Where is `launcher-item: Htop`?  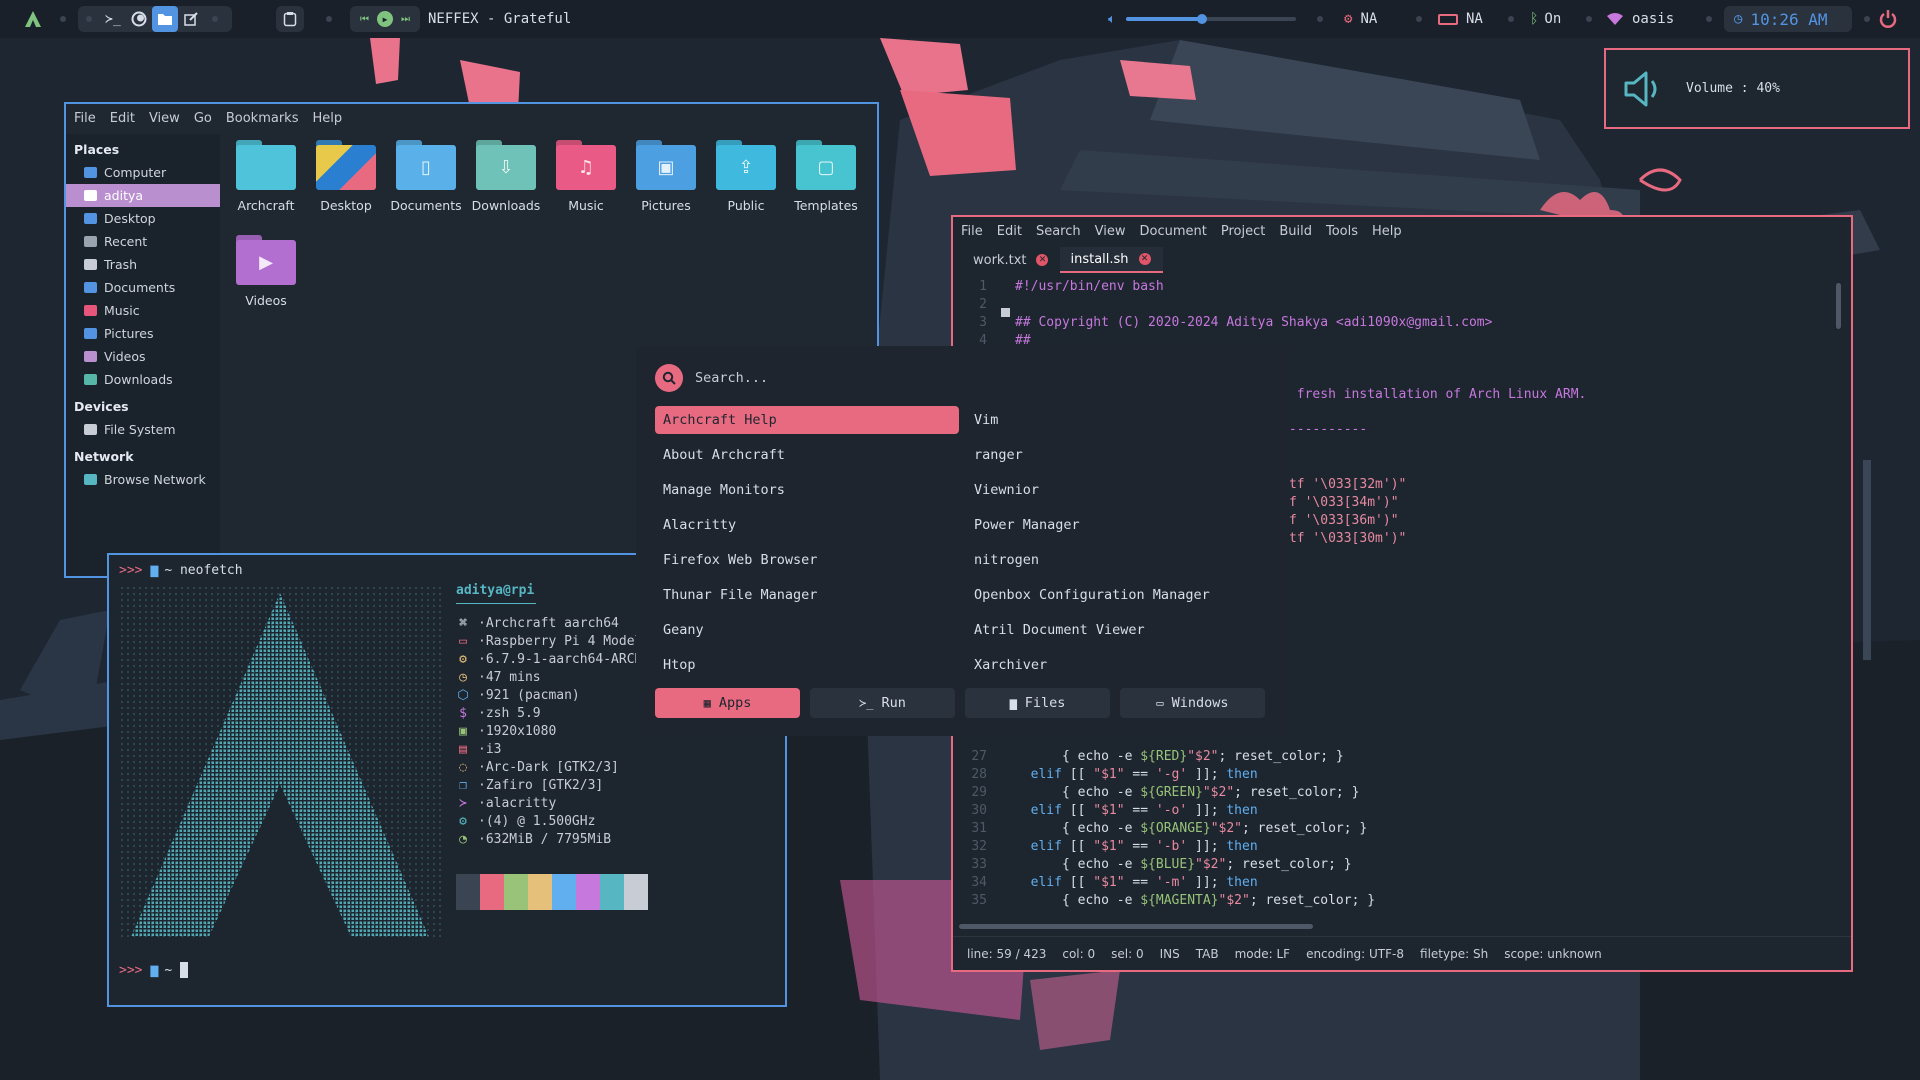 launcher-item: Htop is located at coordinates (807, 665).